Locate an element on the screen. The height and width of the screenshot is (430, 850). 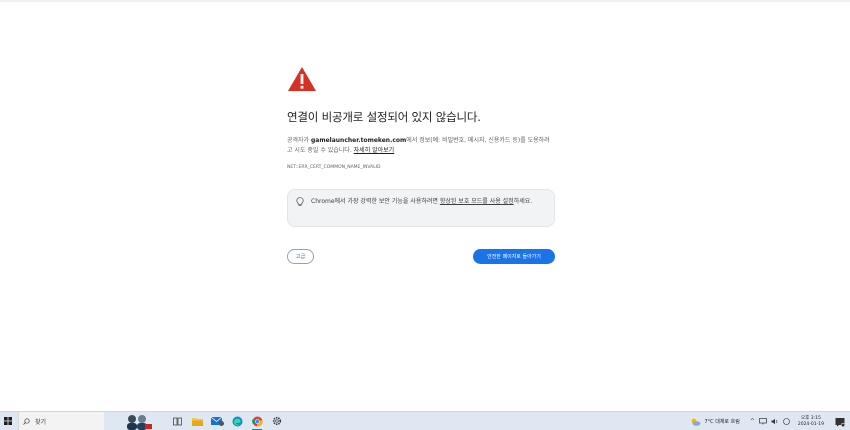
chevron-up-icon: ^ is located at coordinates (752, 421).